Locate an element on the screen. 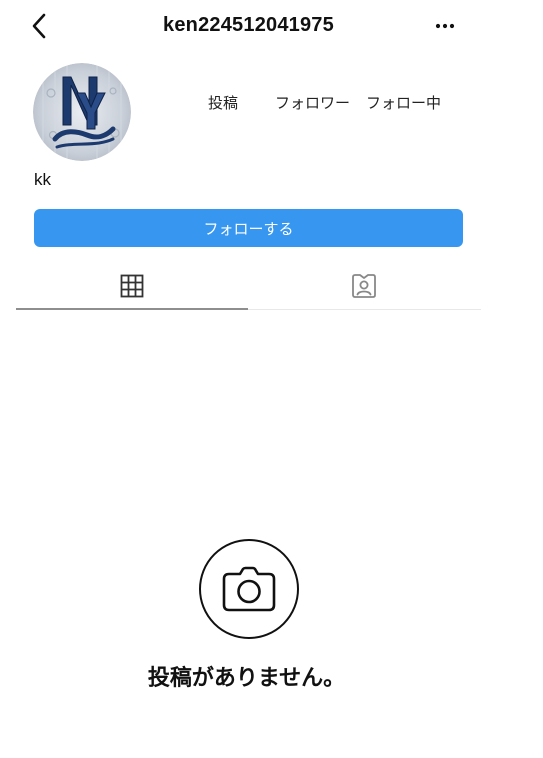 The width and height of the screenshot is (543, 758). tab-tagged is located at coordinates (364, 286).